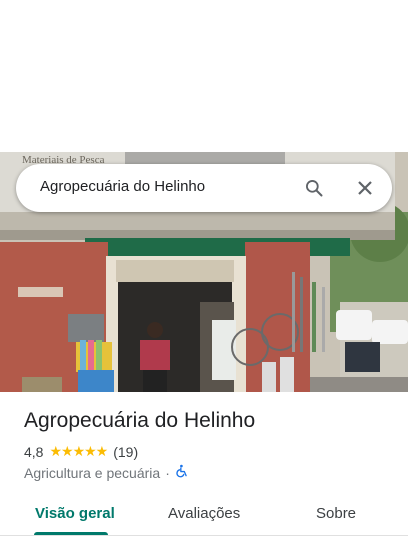 The height and width of the screenshot is (544, 408). I want to click on search-input: Agropecuária do Helinho, so click(122, 186).